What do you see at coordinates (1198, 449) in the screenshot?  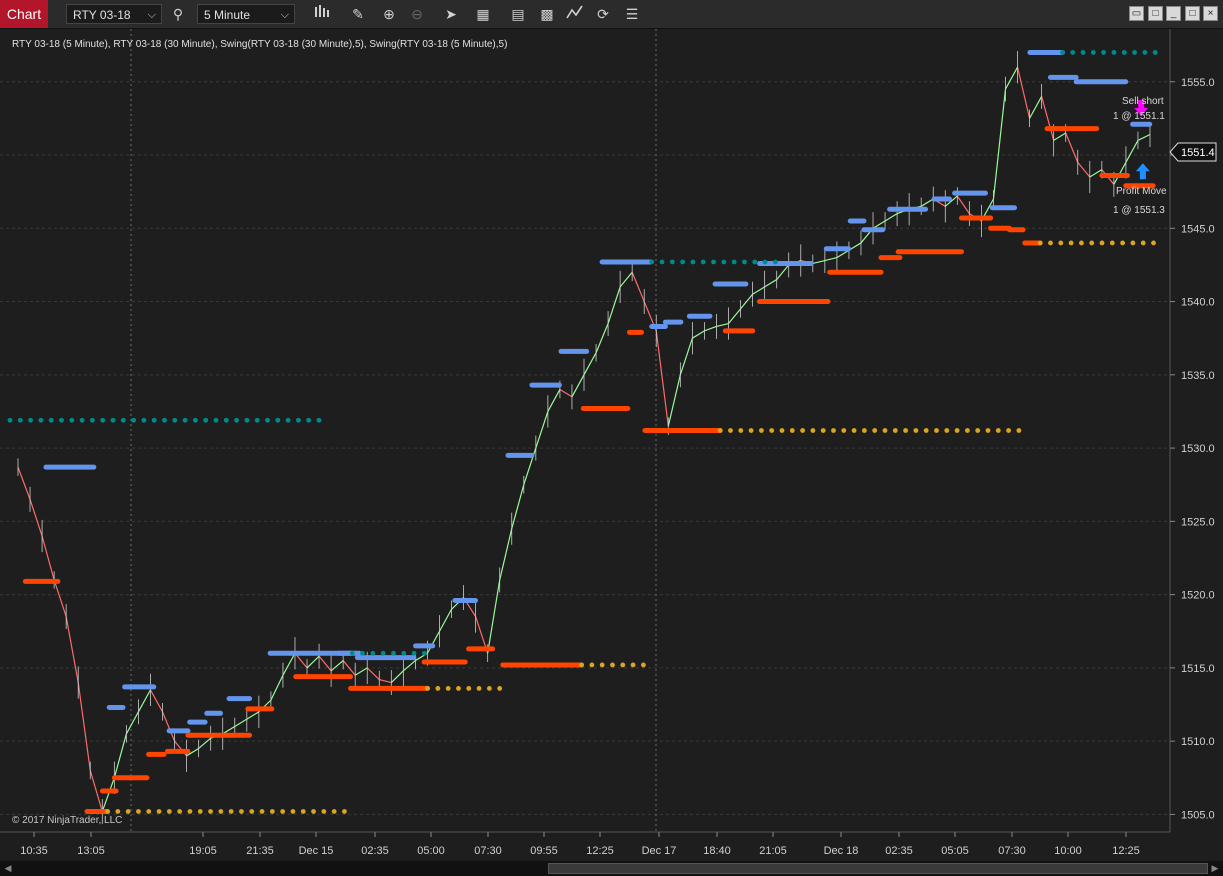 I see `price-tick-label: 1530.0` at bounding box center [1198, 449].